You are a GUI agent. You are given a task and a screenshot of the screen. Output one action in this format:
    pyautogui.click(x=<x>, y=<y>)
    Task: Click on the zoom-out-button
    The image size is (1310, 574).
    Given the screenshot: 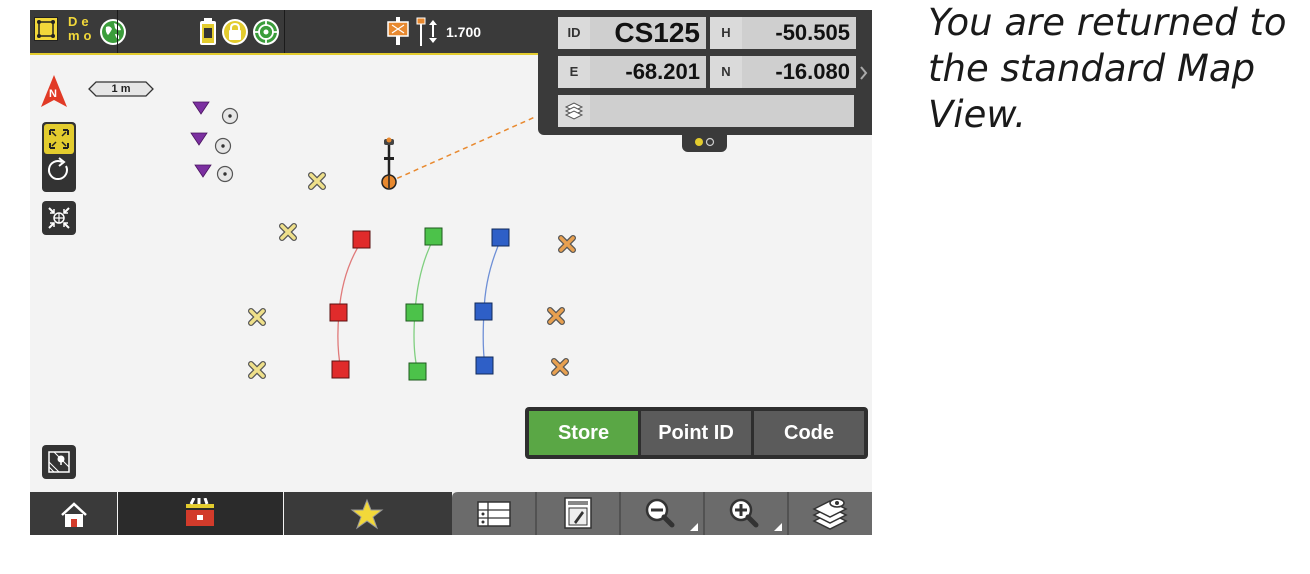 What is the action you would take?
    pyautogui.click(x=662, y=513)
    